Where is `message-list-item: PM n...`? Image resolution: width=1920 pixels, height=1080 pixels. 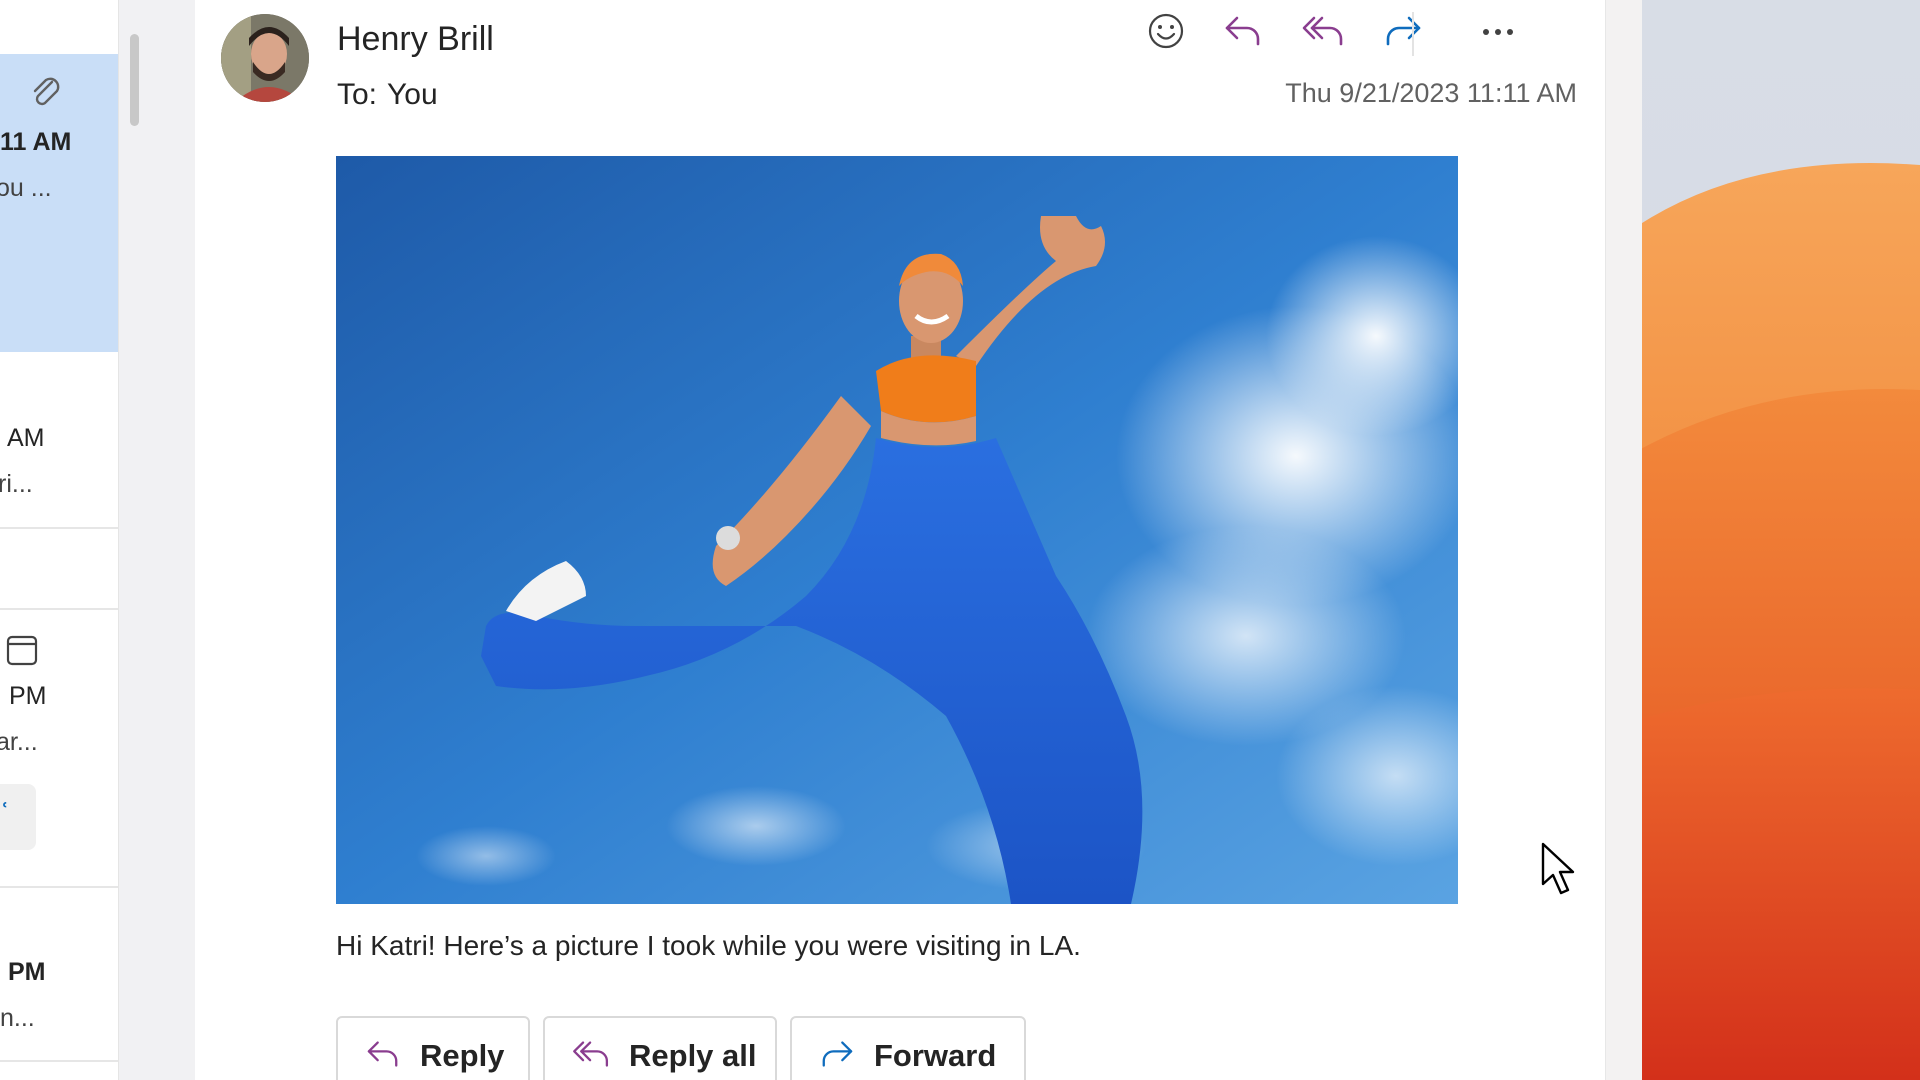 message-list-item: PM n... is located at coordinates (59, 974).